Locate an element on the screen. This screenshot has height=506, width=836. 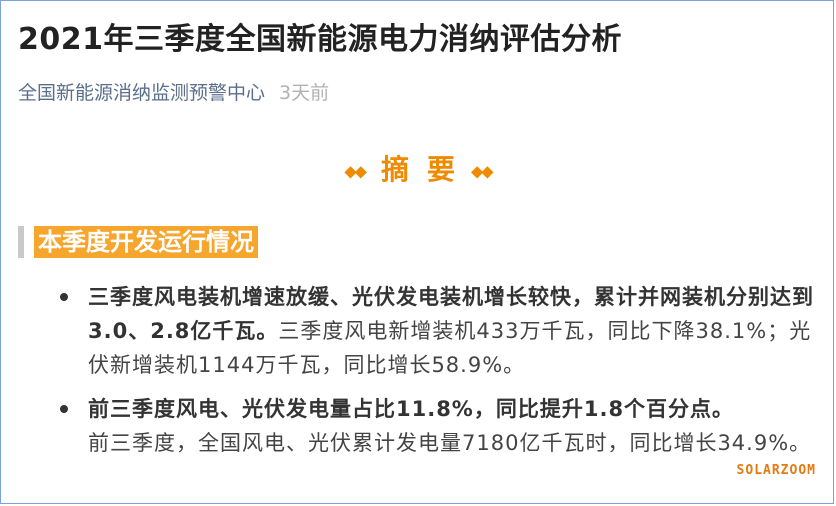
abstract-label: 摘要 is located at coordinates (426, 169).